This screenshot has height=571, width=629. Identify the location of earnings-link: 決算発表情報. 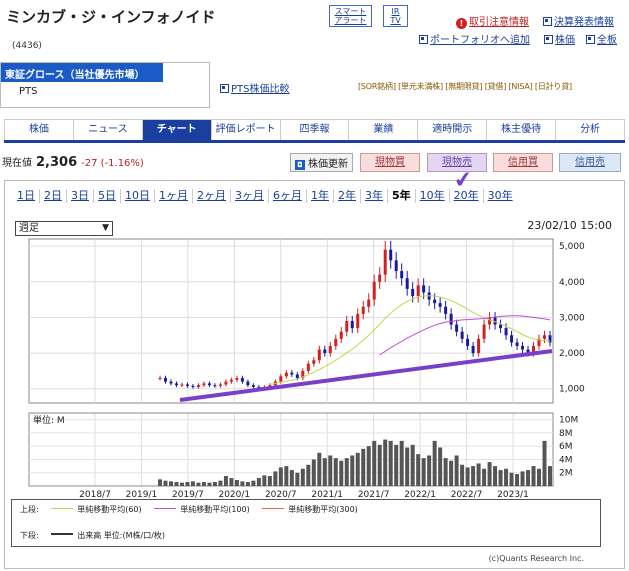
(578, 20).